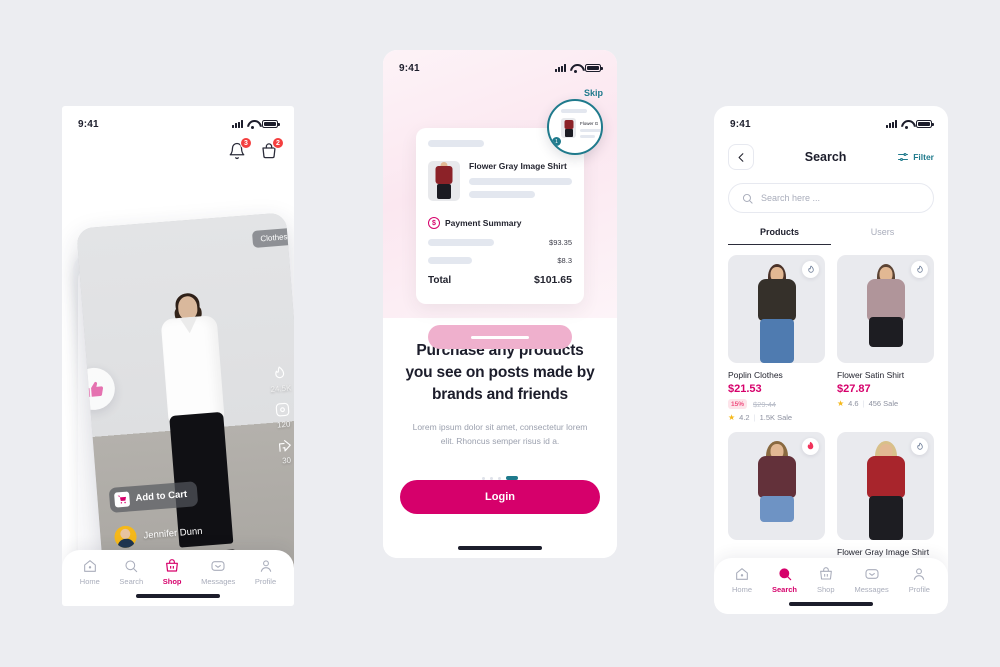 The width and height of the screenshot is (1000, 667). I want to click on cart-button: 2, so click(272, 148).